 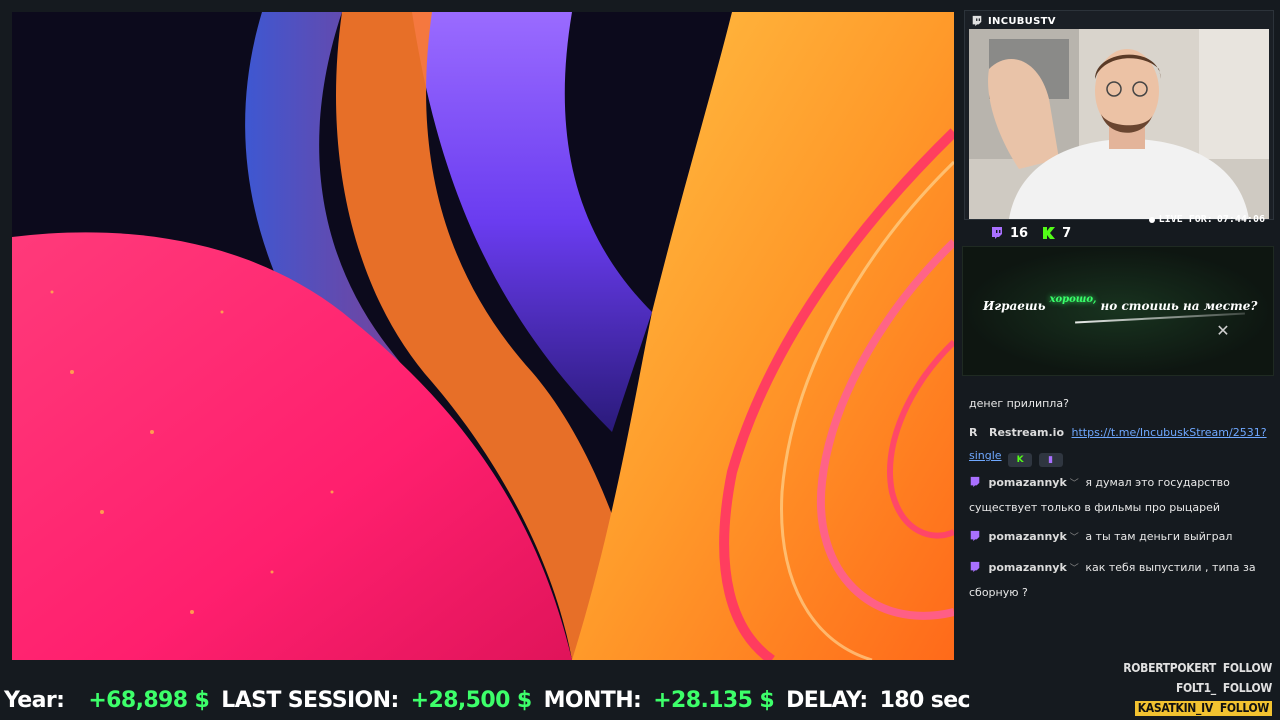 What do you see at coordinates (1073, 299) in the screenshot?
I see `ad-text-accent: хорошо,` at bounding box center [1073, 299].